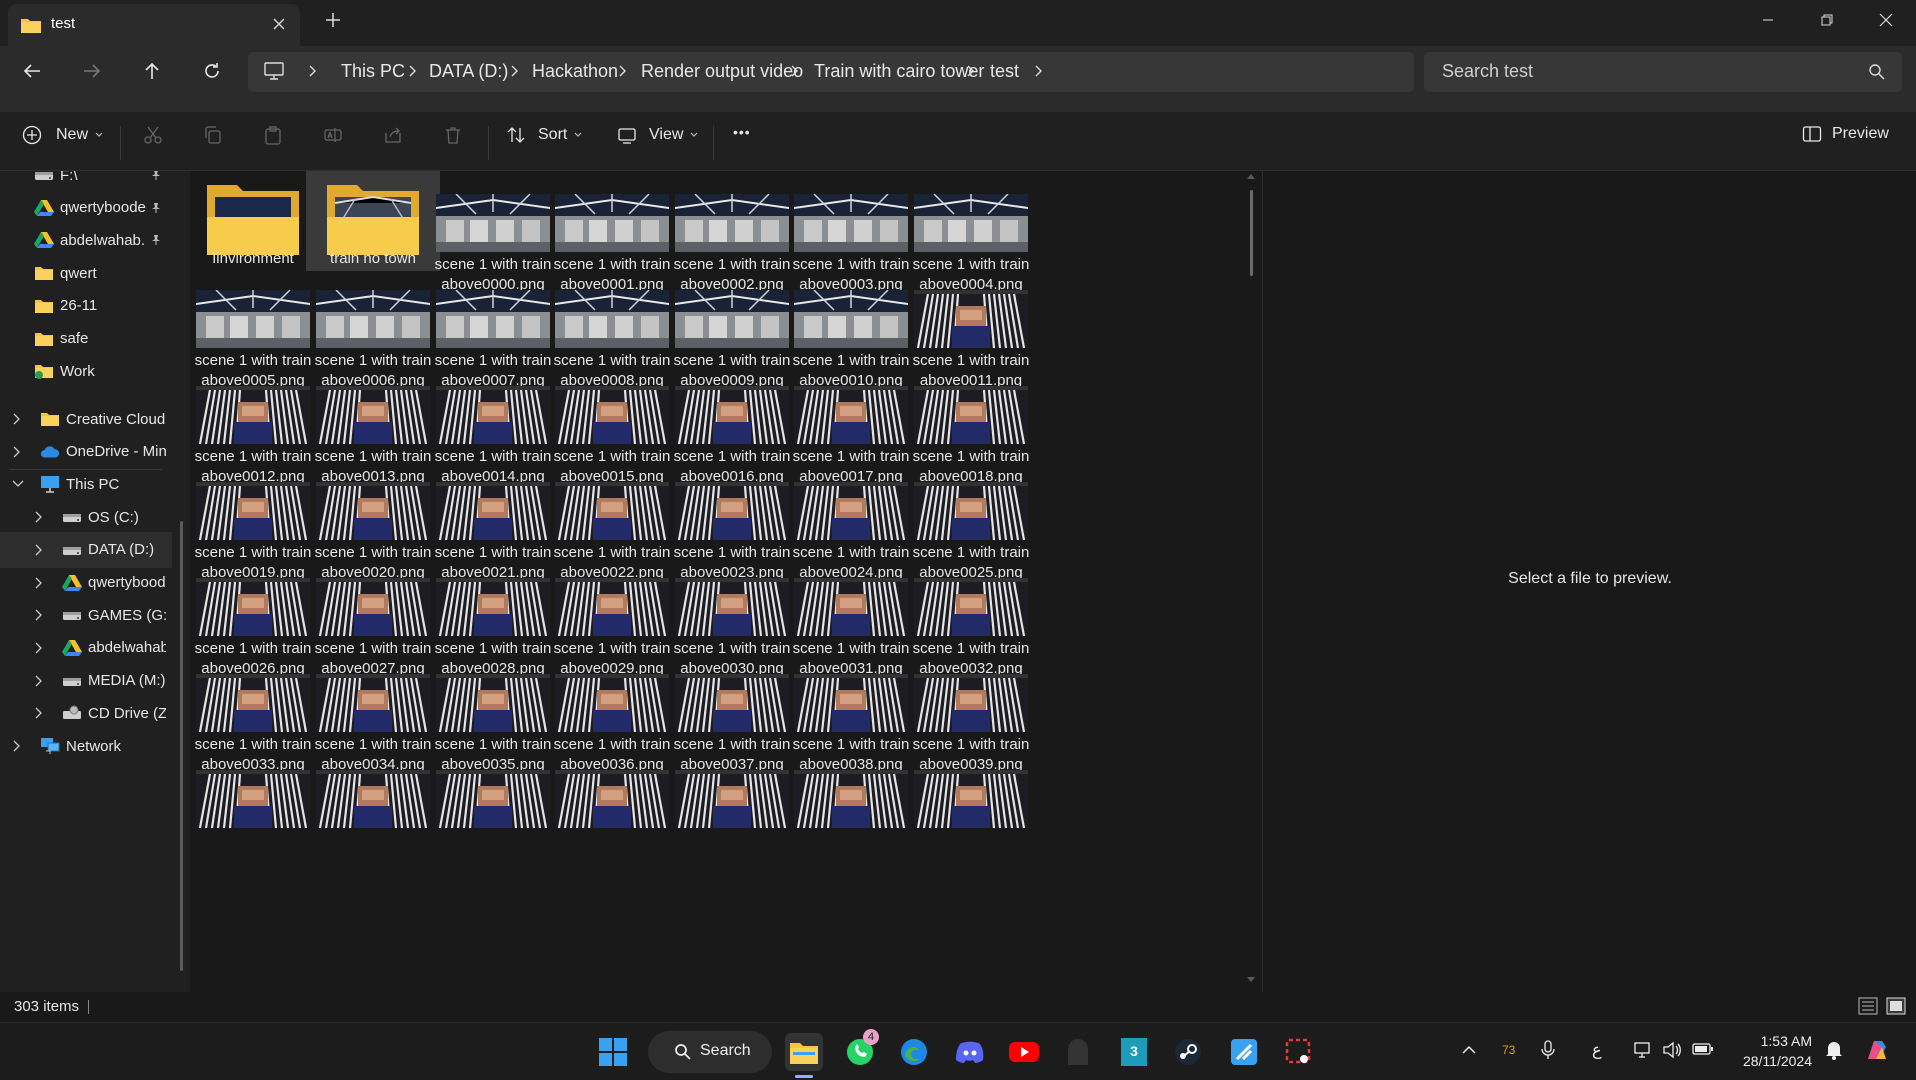 The width and height of the screenshot is (1916, 1080). I want to click on scroll-down-icon, so click(1251, 980).